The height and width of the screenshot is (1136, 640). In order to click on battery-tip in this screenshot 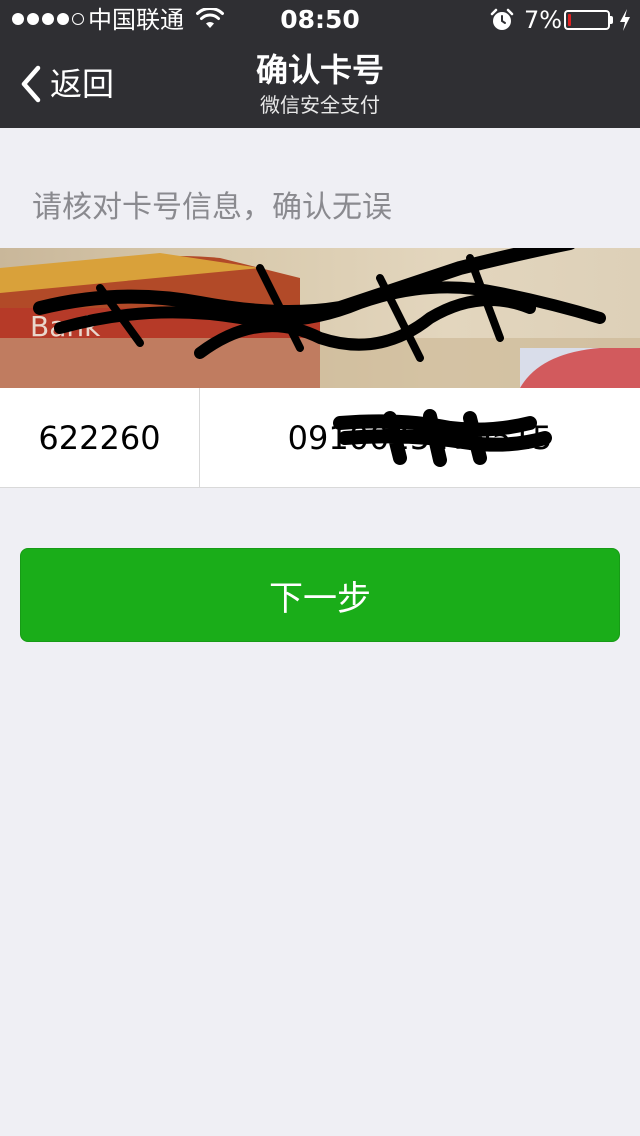, I will do `click(611, 20)`.